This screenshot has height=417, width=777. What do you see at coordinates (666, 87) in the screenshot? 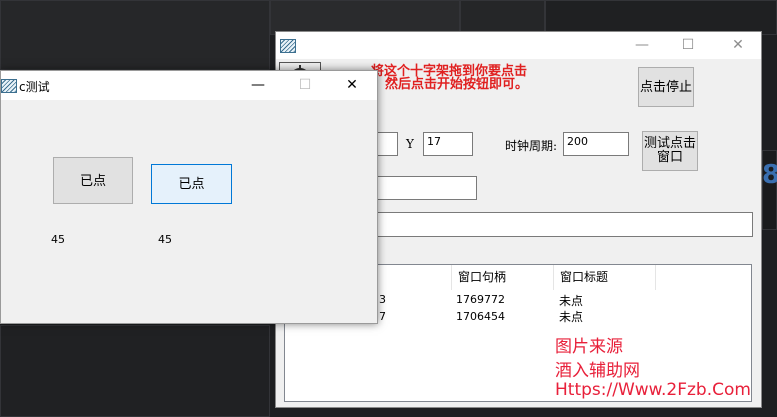
I see `stop-click-button: 点击停止` at bounding box center [666, 87].